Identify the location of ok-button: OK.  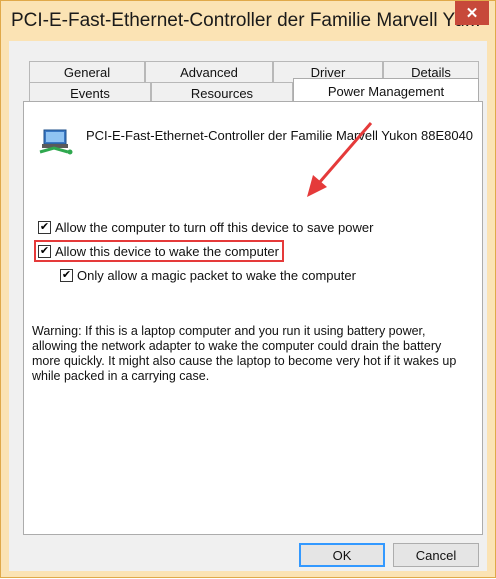
(342, 555).